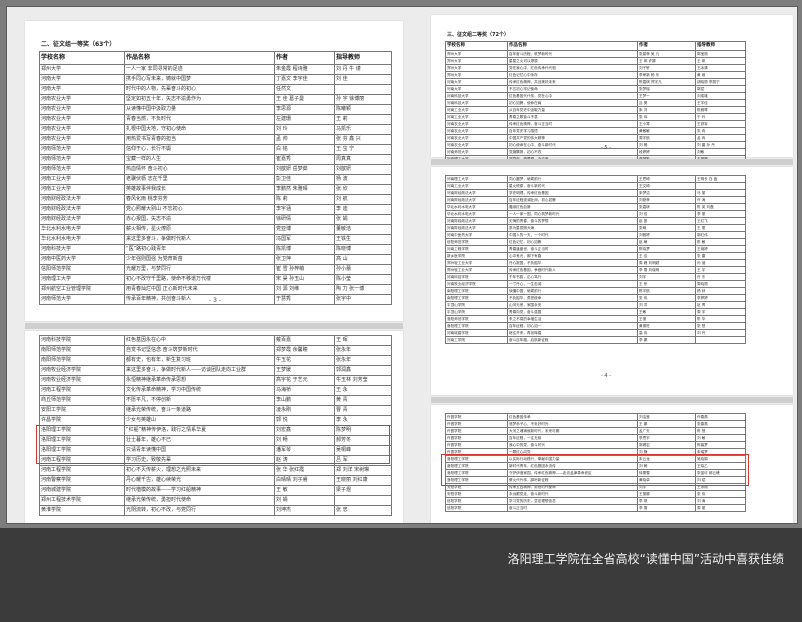 The height and width of the screenshot is (622, 802). I want to click on table-row: 洛阳师范学院 来之不易的幸福生活 王丽陈 华, so click(595, 319).